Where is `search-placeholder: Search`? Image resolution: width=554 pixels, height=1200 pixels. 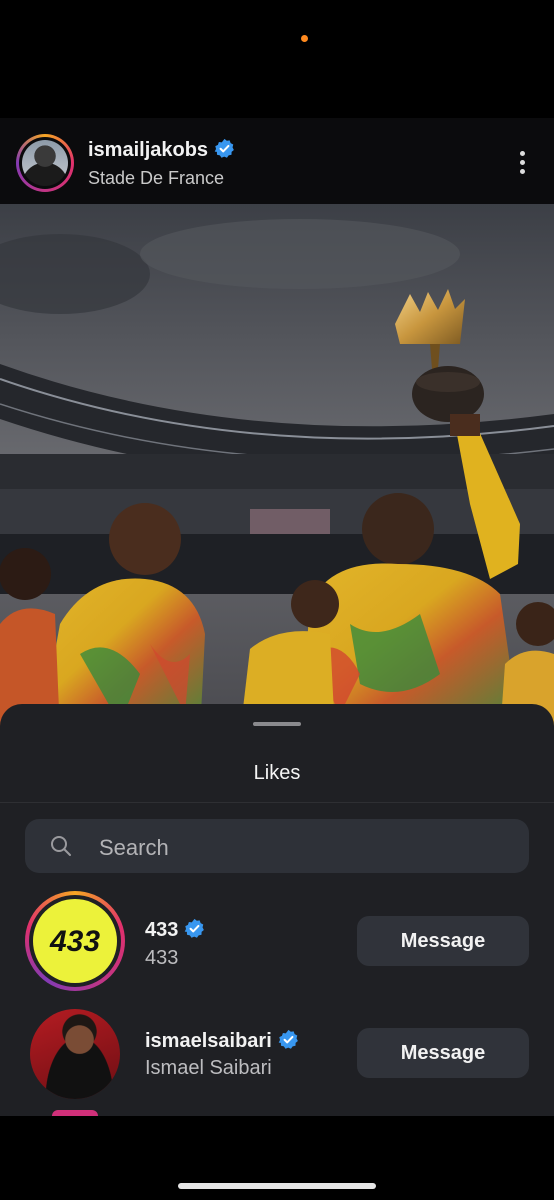
search-placeholder: Search is located at coordinates (134, 847).